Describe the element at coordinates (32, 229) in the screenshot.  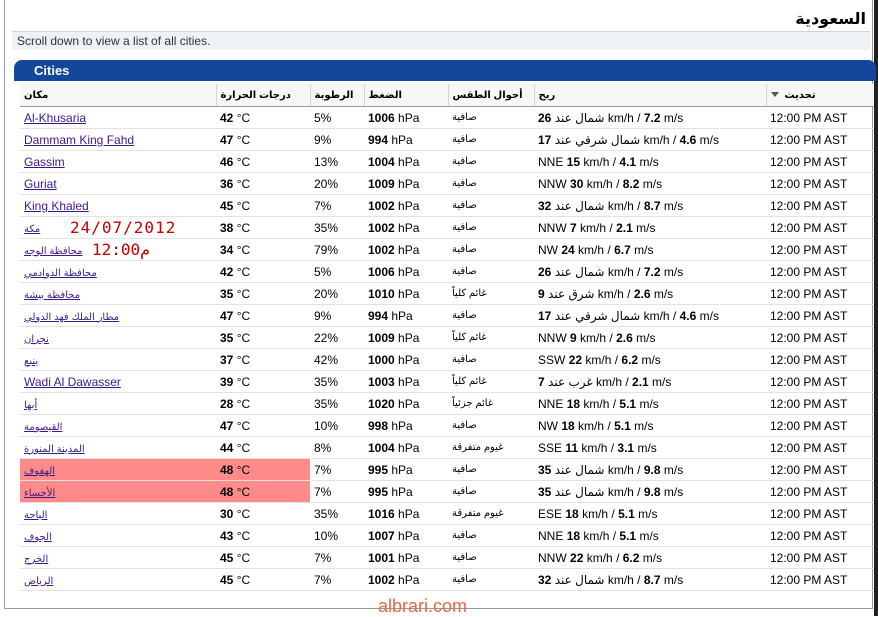
I see `city-link: مكة` at that location.